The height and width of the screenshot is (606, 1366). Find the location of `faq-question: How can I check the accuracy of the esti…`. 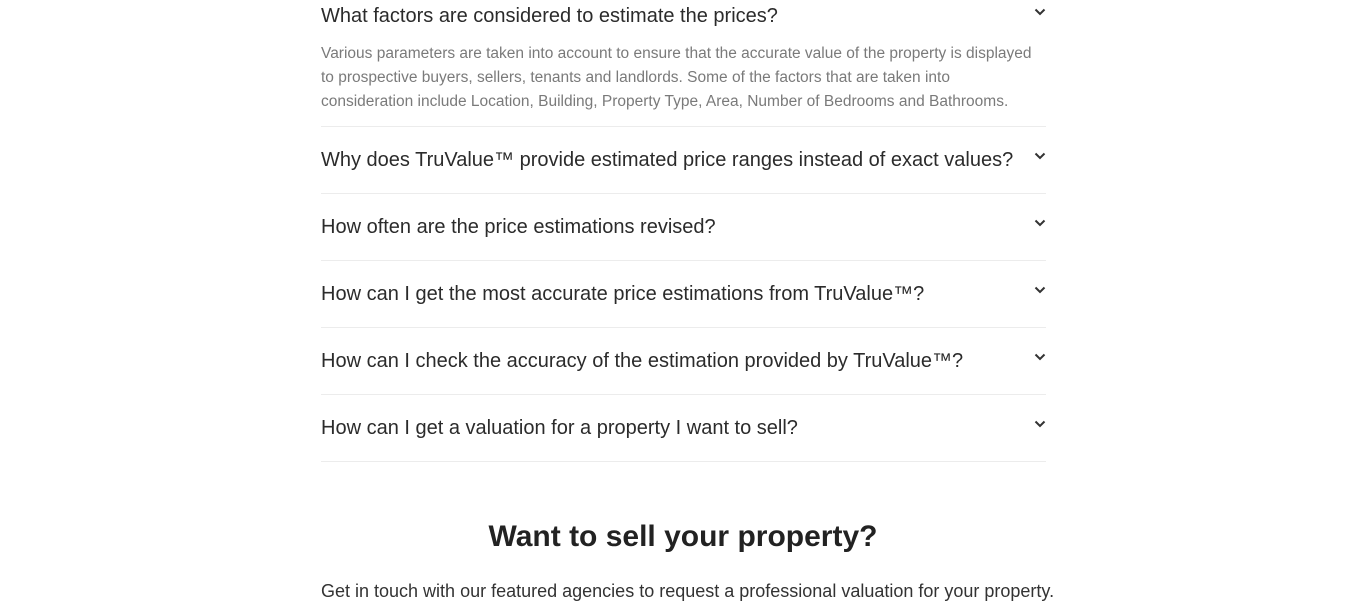

faq-question: How can I check the accuracy of the esti… is located at coordinates (663, 361).